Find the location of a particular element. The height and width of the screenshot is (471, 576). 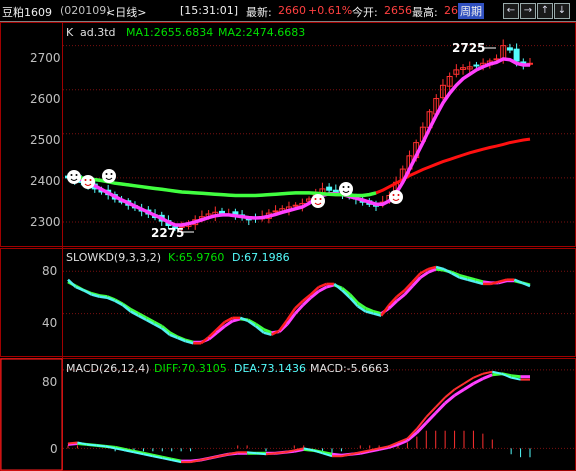

macd-y-ticks: 80 0 is located at coordinates (50, 415).